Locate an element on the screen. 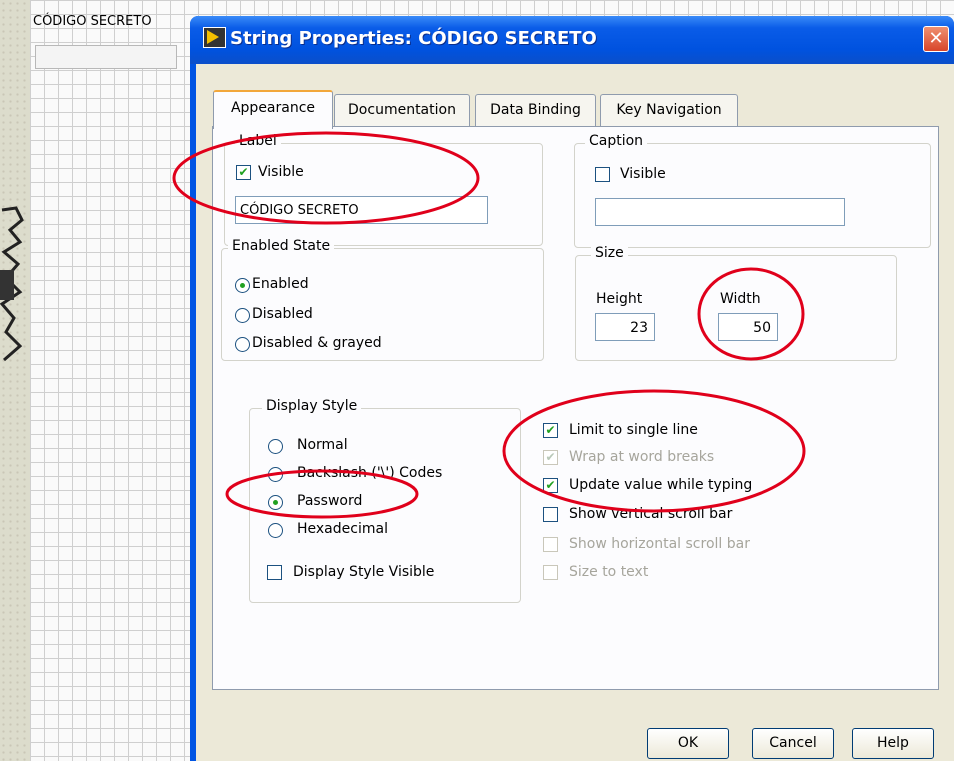 This screenshot has width=954, height=761. display-style-visible-checkbox is located at coordinates (274, 572).